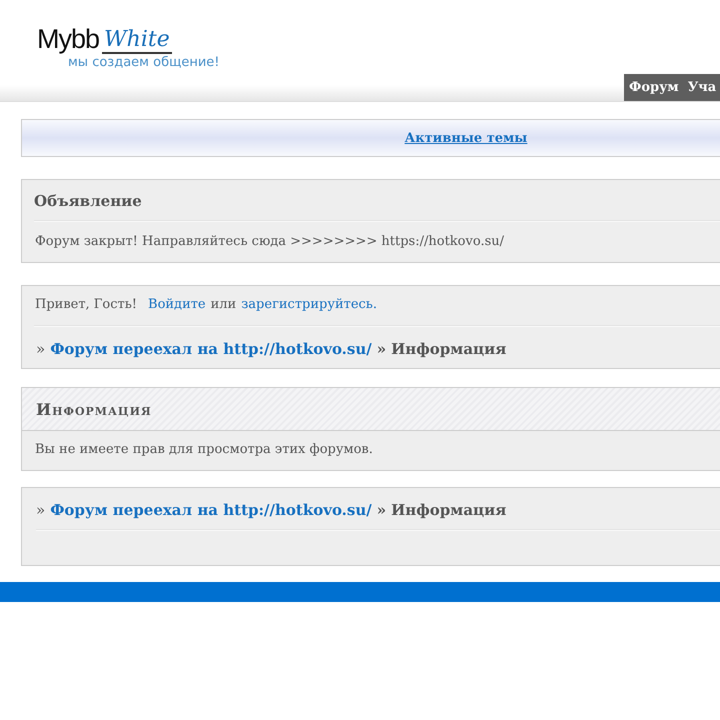 The height and width of the screenshot is (720, 720). What do you see at coordinates (269, 242) in the screenshot?
I see `announcement-text: Форум закрыт! Направляйтесь сюда >>>>>>>> https://hotkovo.su/` at bounding box center [269, 242].